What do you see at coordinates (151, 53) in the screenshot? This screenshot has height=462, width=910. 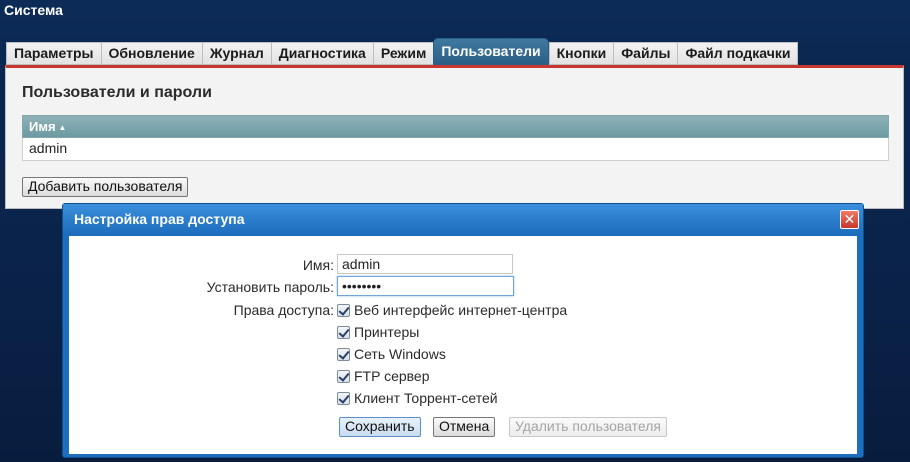 I see `tab-update: Обновление` at bounding box center [151, 53].